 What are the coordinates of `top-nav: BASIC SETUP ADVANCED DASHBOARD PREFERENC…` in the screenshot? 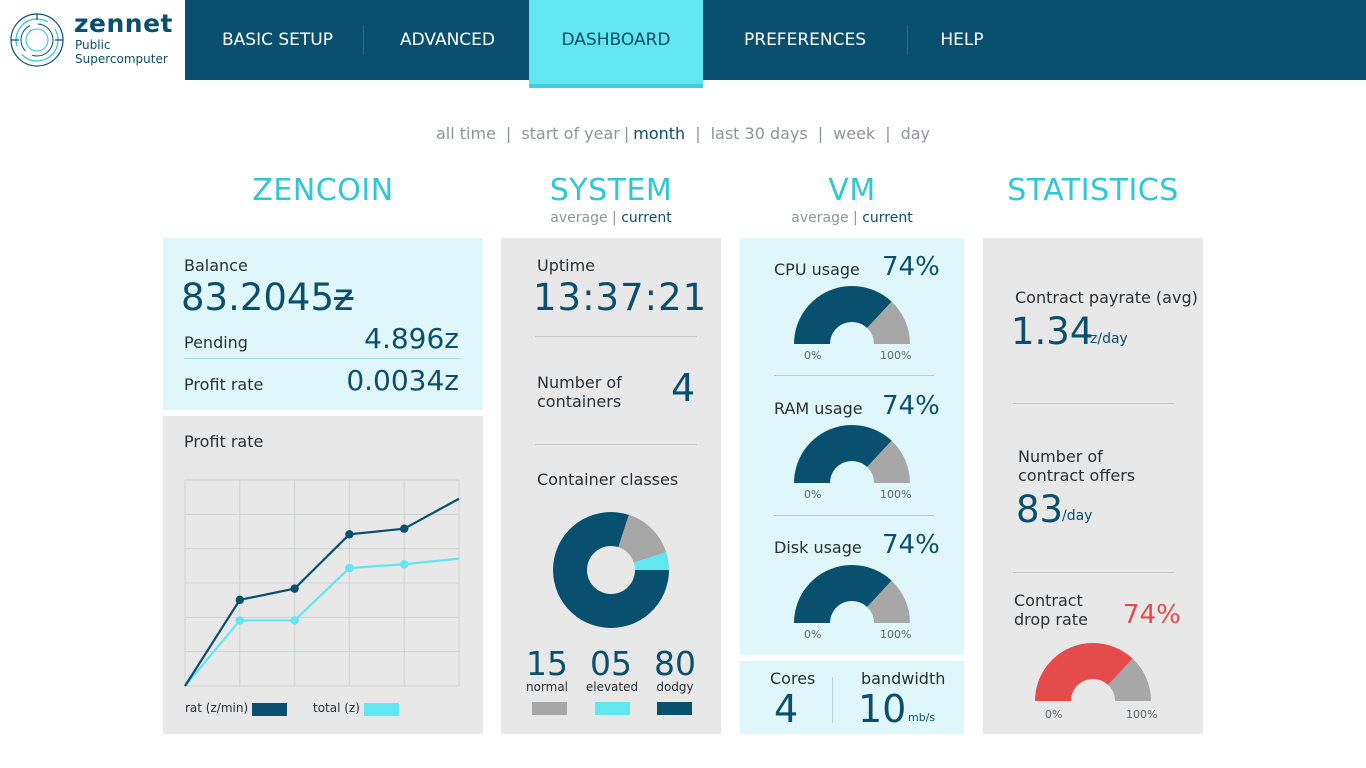 It's located at (775, 44).